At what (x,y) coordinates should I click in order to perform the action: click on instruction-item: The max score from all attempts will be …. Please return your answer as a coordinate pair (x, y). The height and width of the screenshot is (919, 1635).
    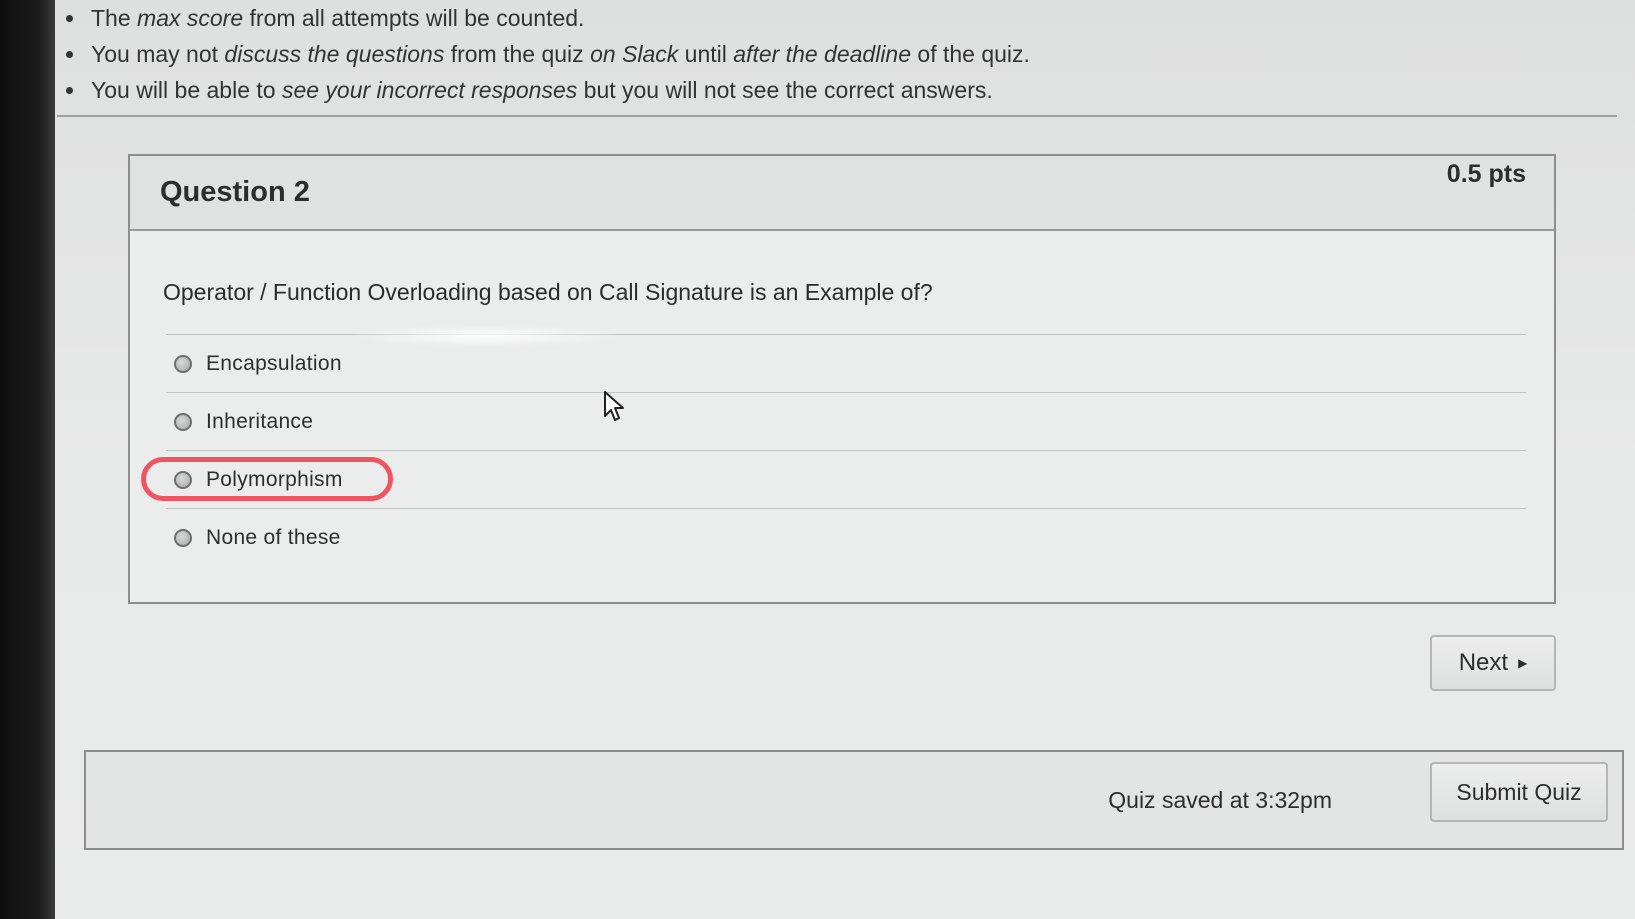
    Looking at the image, I should click on (837, 18).